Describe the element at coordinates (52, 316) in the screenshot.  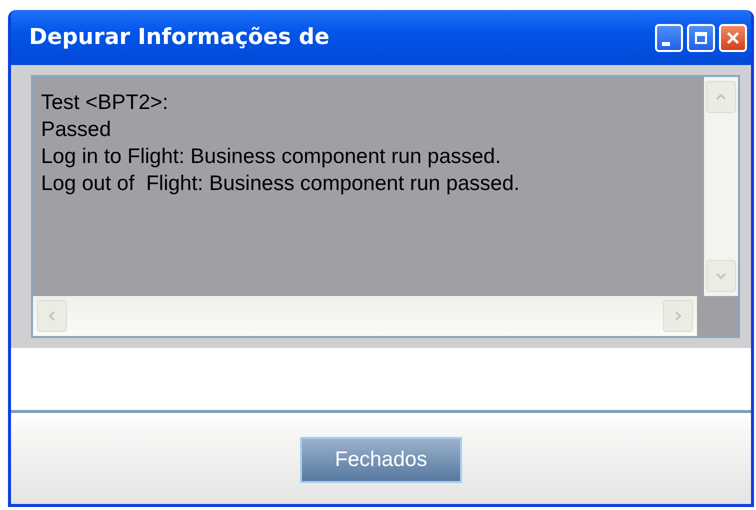
I see `scroll-left-button` at that location.